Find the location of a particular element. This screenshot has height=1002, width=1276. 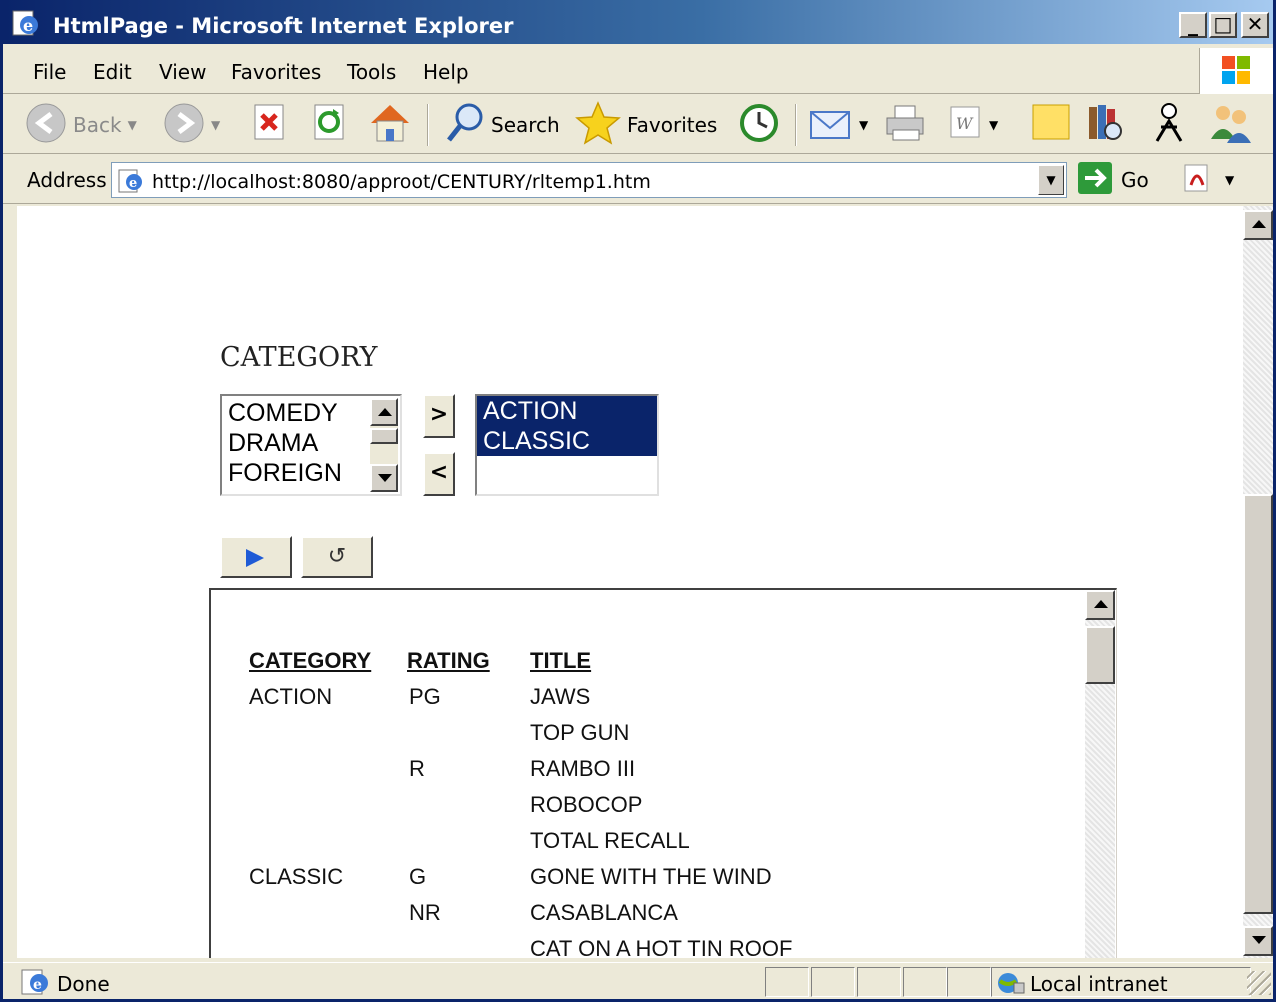

move-right-button: > is located at coordinates (439, 416).